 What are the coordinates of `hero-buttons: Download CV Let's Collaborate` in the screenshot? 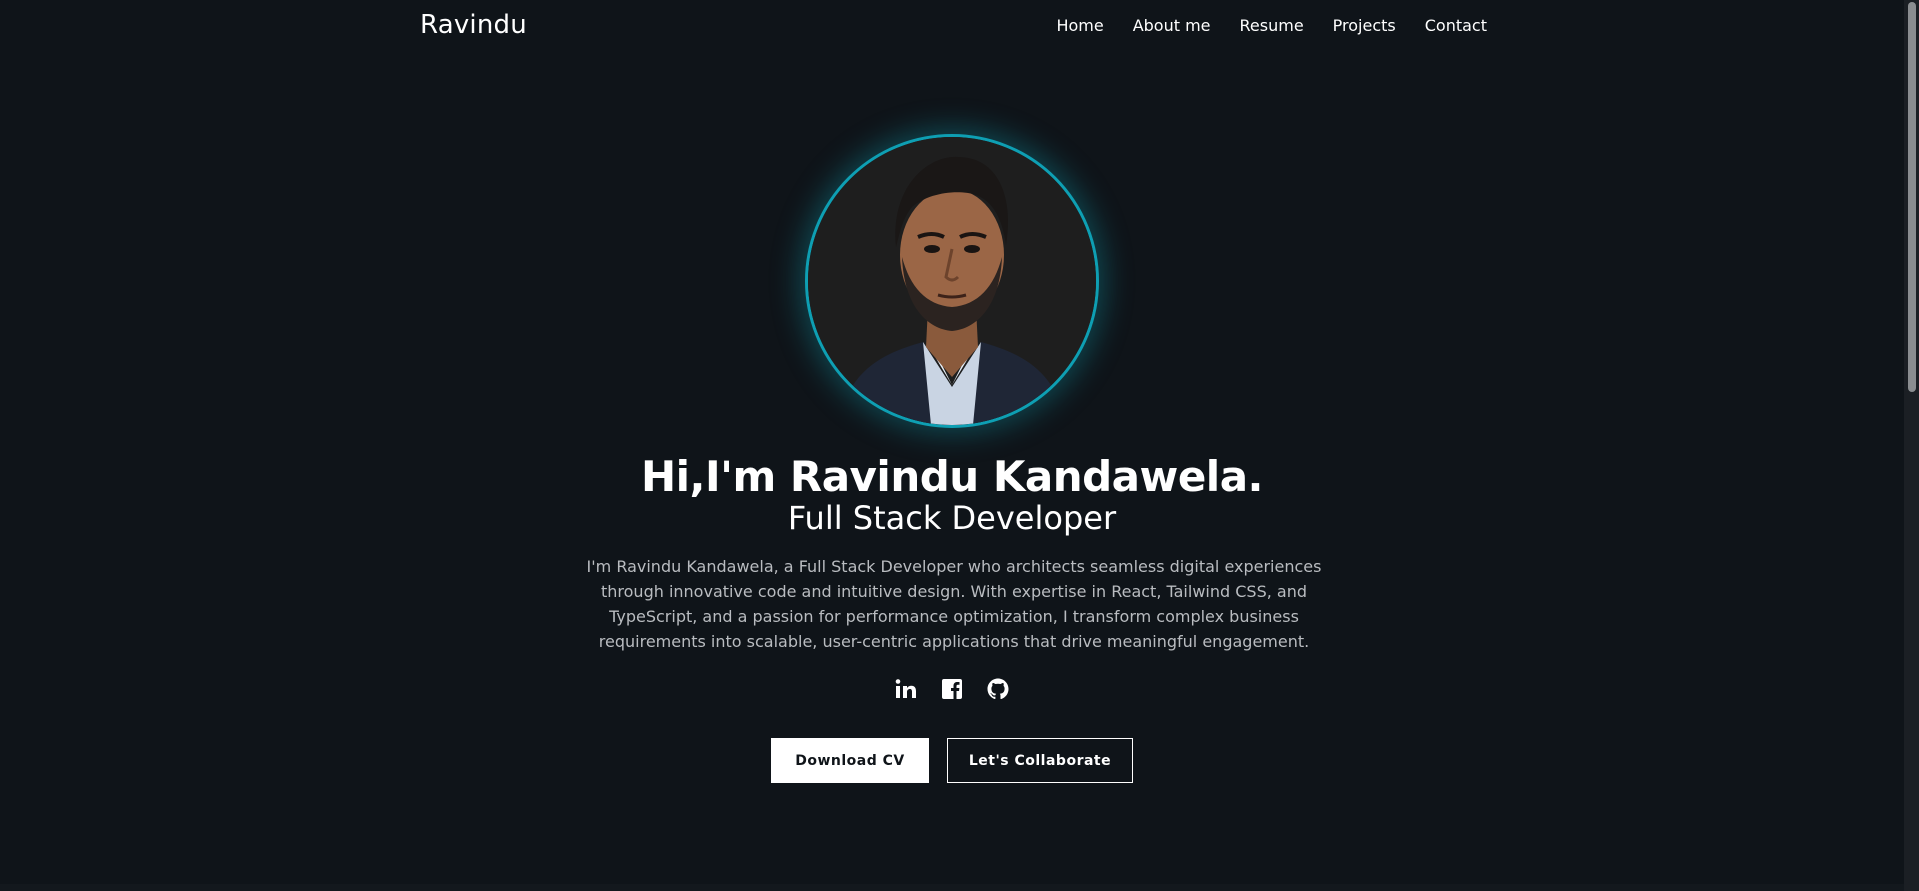 It's located at (952, 760).